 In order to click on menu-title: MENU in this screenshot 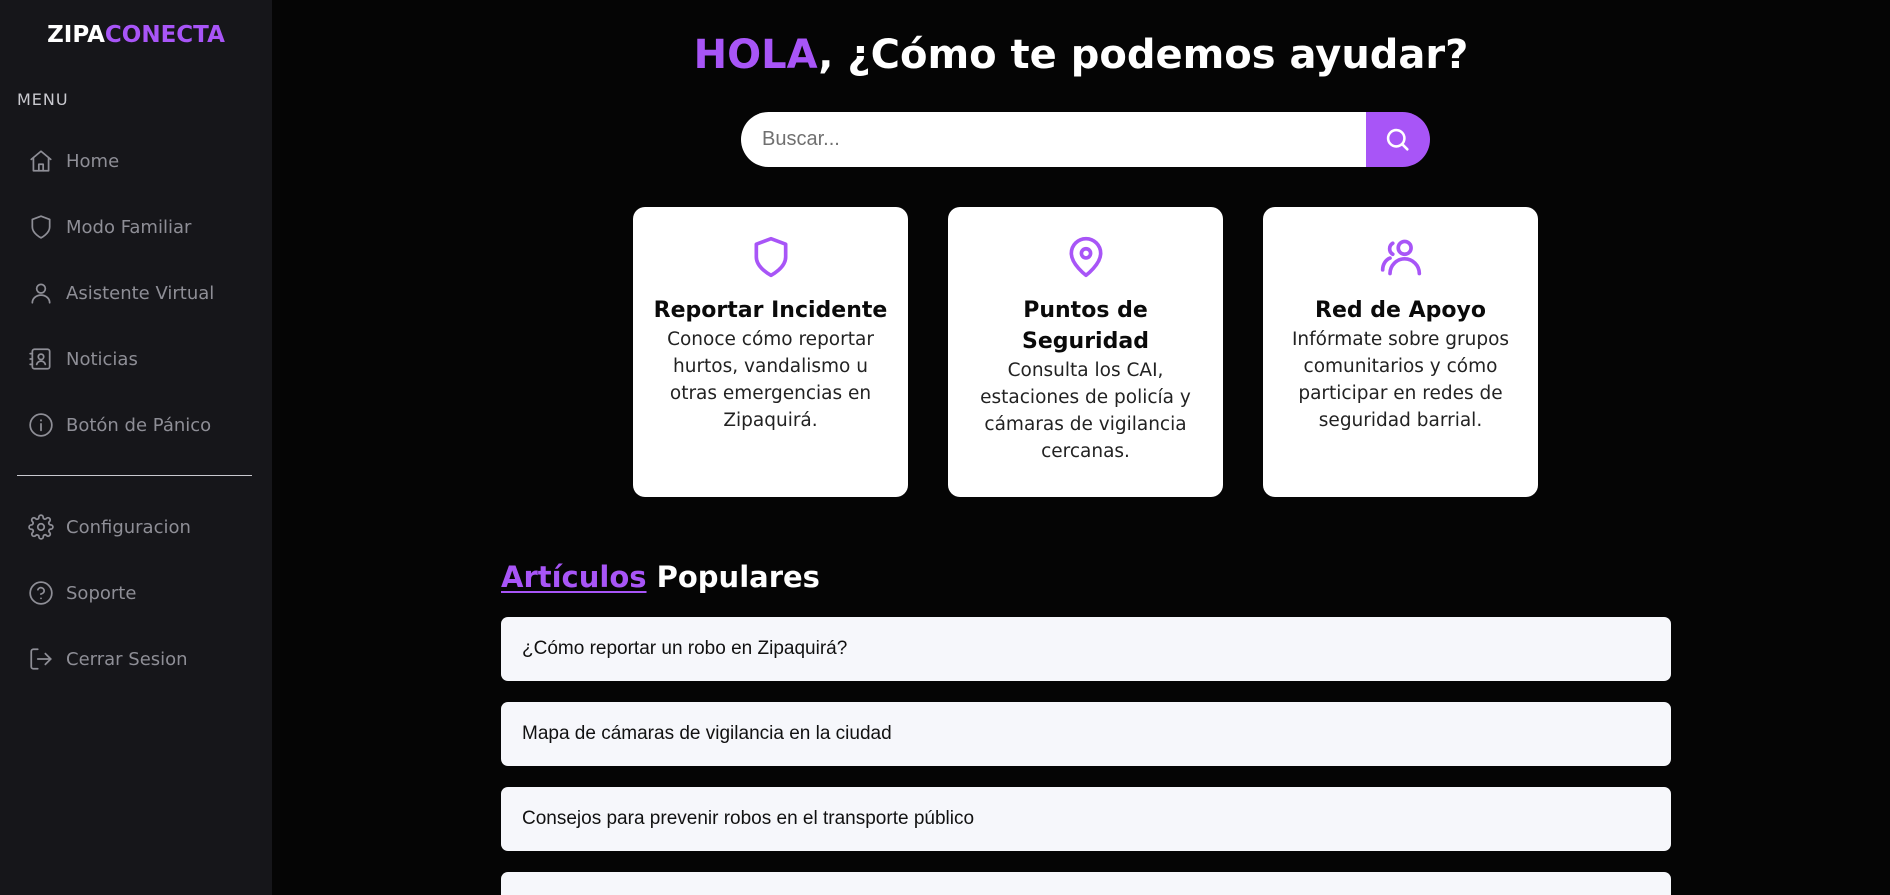, I will do `click(43, 99)`.